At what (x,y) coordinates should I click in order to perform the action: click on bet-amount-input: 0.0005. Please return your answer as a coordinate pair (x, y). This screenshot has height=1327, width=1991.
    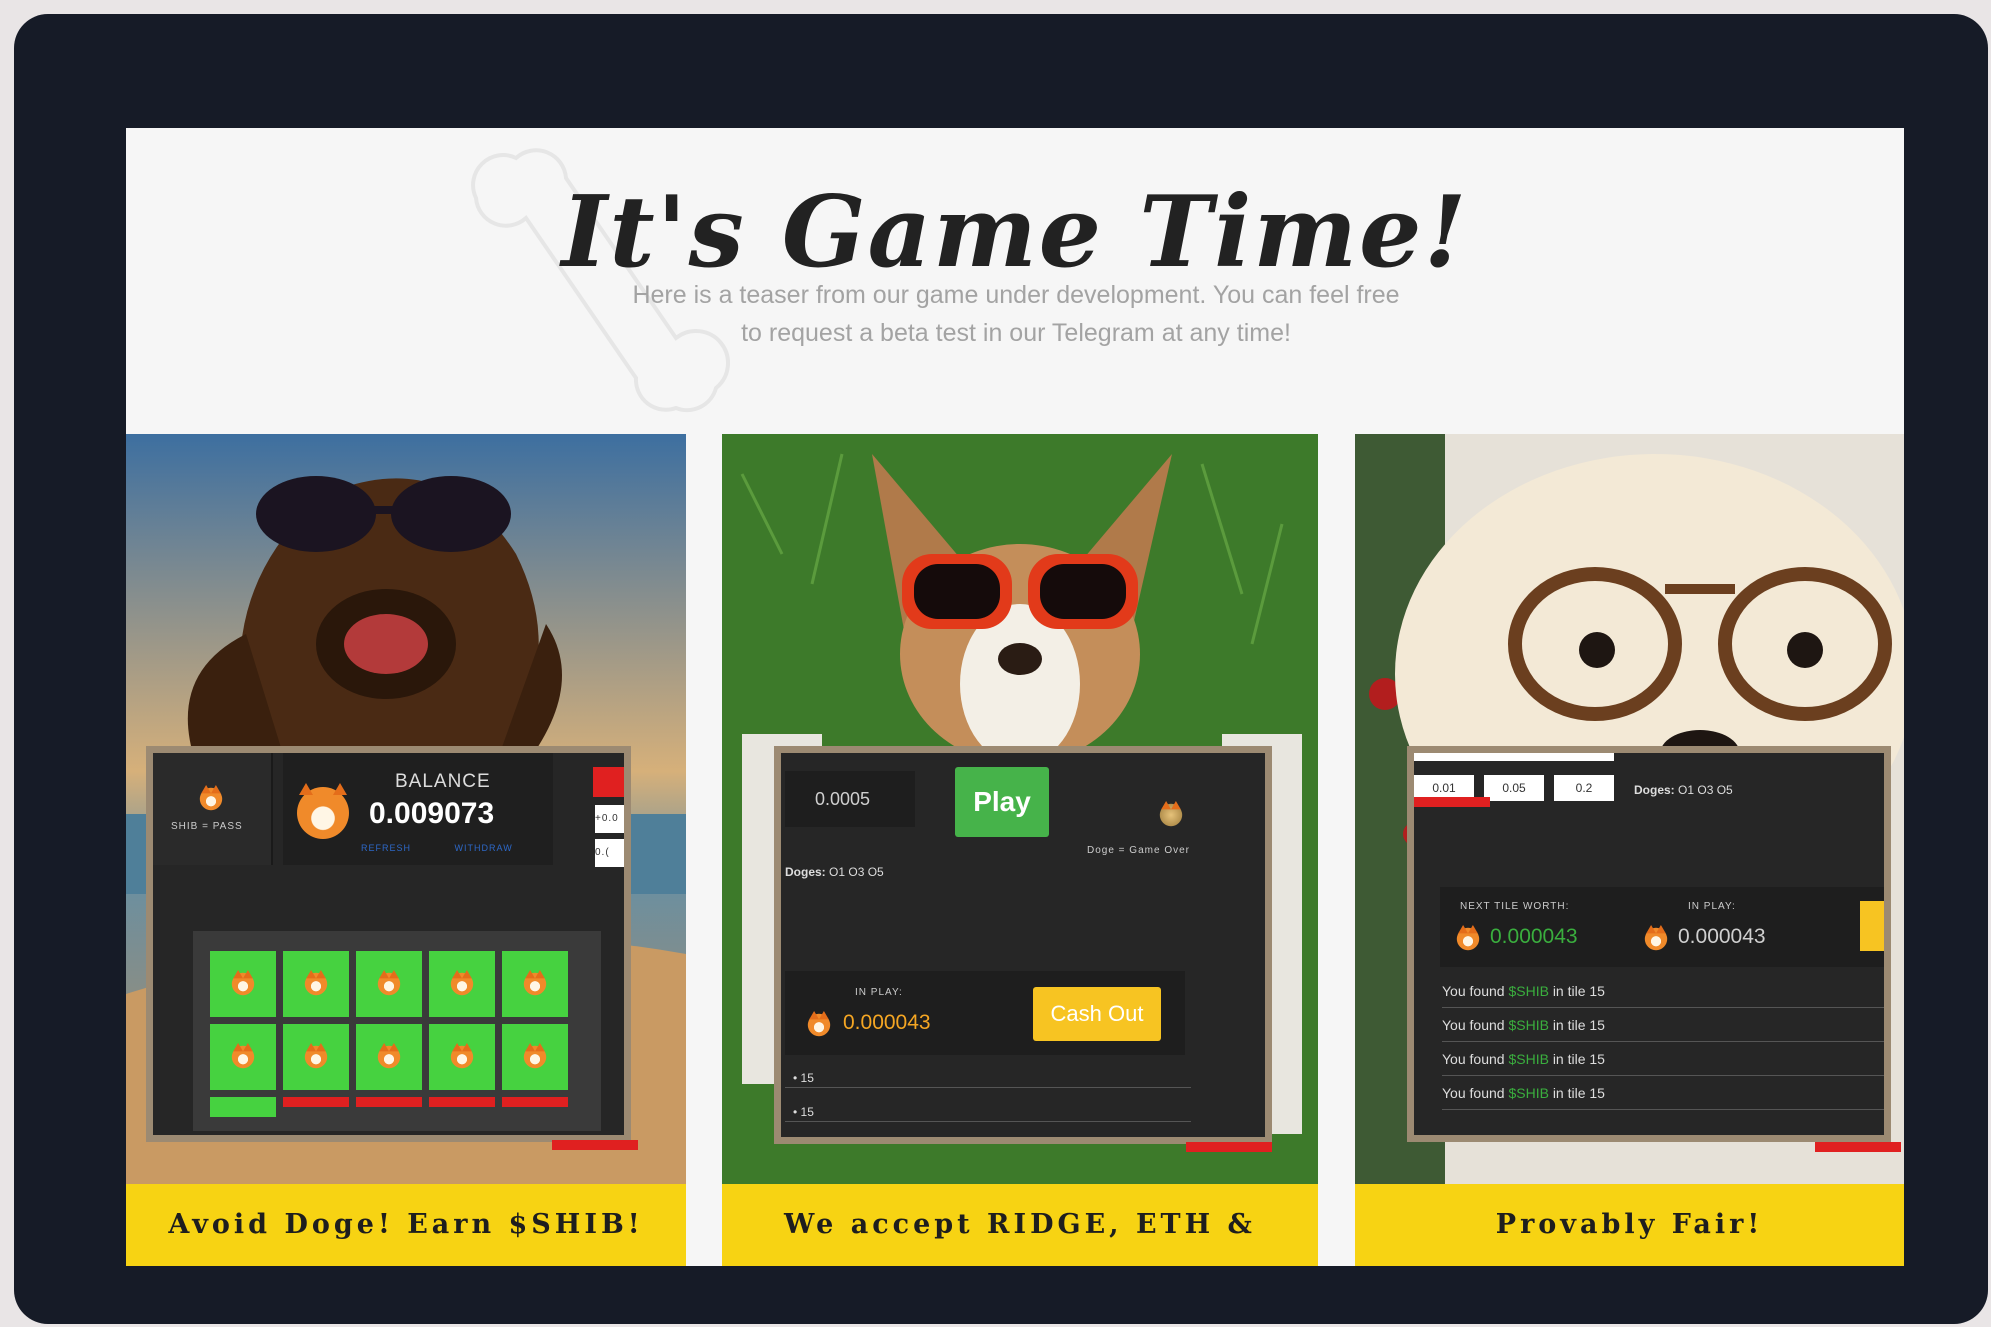
    Looking at the image, I should click on (850, 799).